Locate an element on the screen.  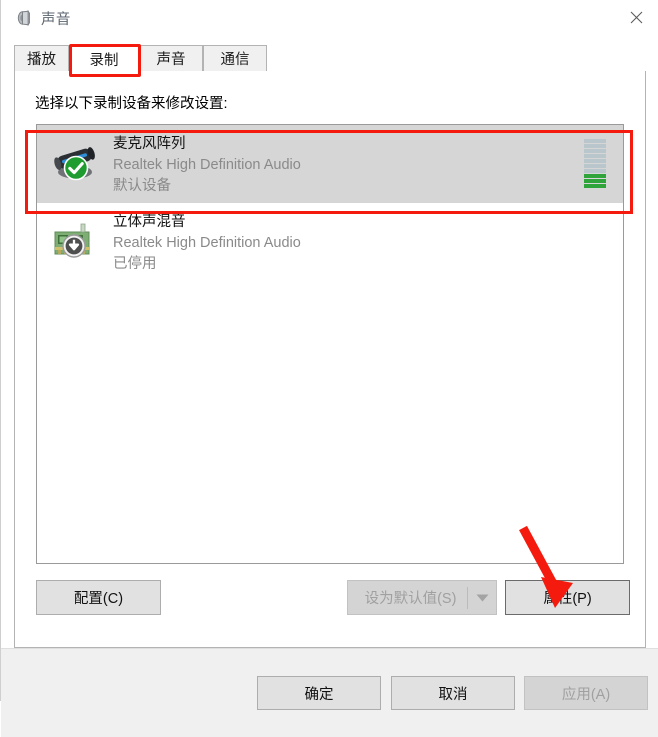
tab-communications: 通信 is located at coordinates (235, 58).